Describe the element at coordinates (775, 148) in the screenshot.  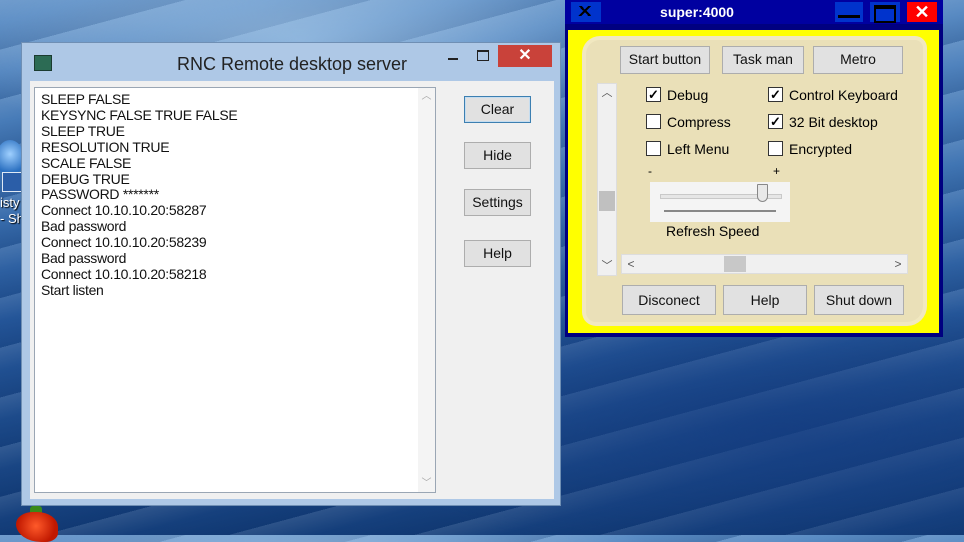
I see `encrypted-checkbox` at that location.